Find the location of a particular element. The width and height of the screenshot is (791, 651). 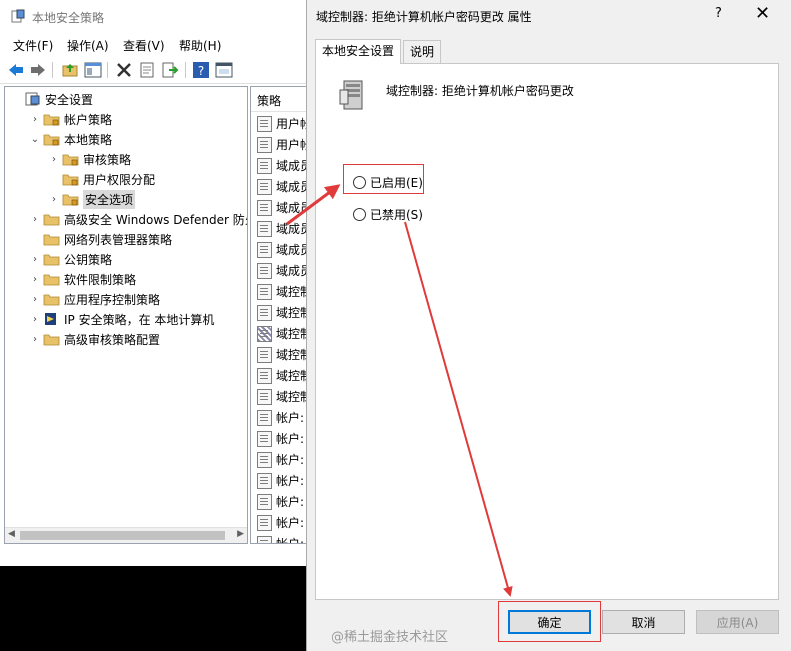

policy-name: 域控制器: 拒绝计算机帐户密码更改 is located at coordinates (480, 91).